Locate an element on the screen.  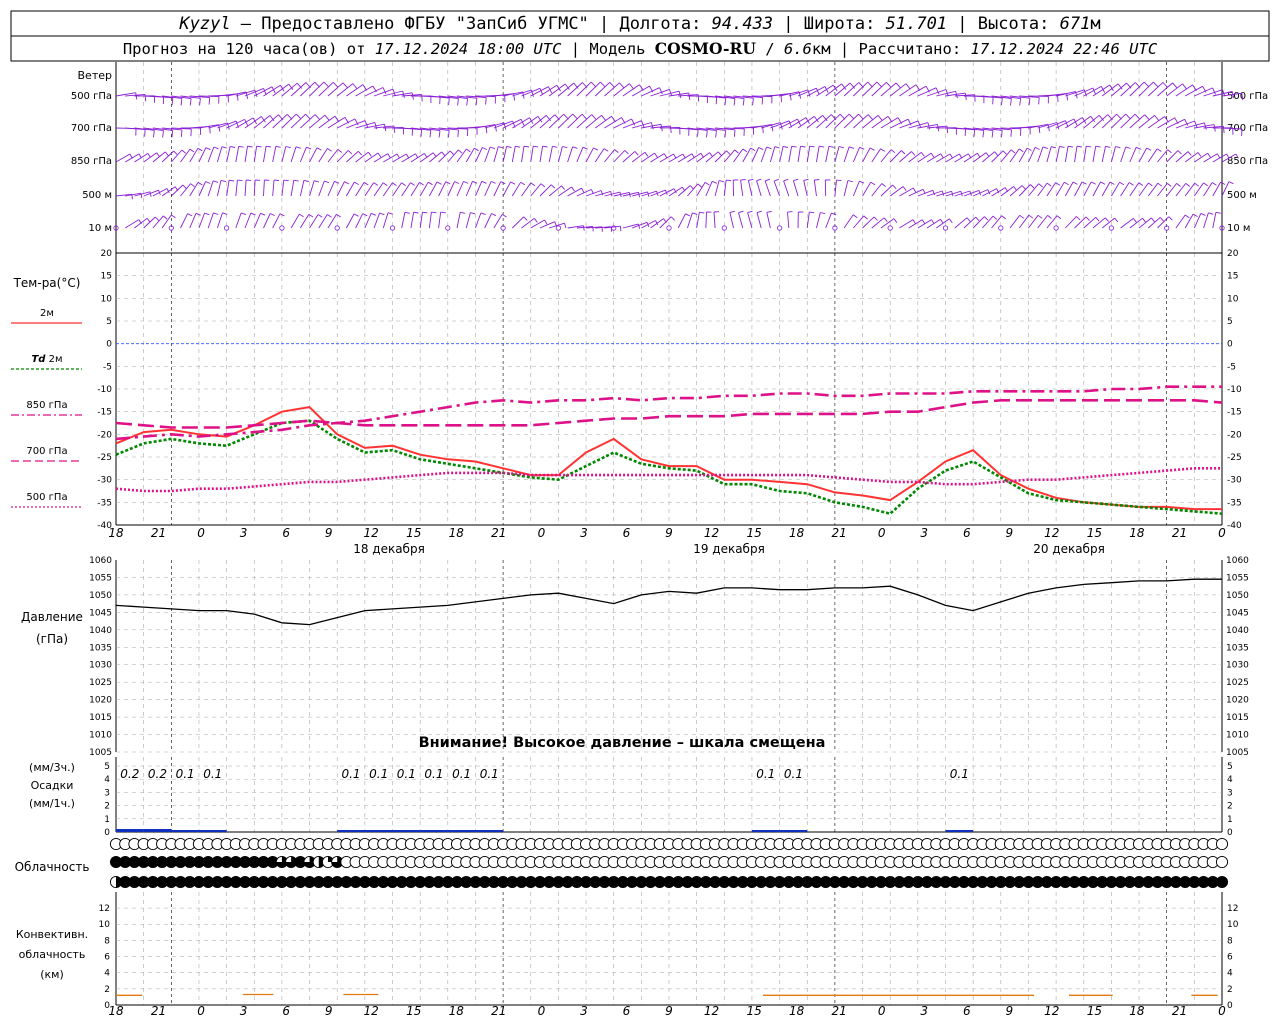
hour-tick-label: 6 is located at coordinates (967, 533).